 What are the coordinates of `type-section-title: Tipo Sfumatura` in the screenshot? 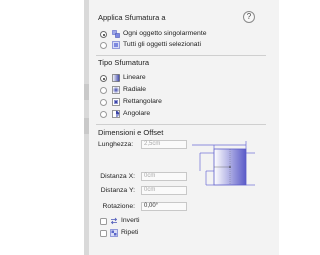 It's located at (123, 62).